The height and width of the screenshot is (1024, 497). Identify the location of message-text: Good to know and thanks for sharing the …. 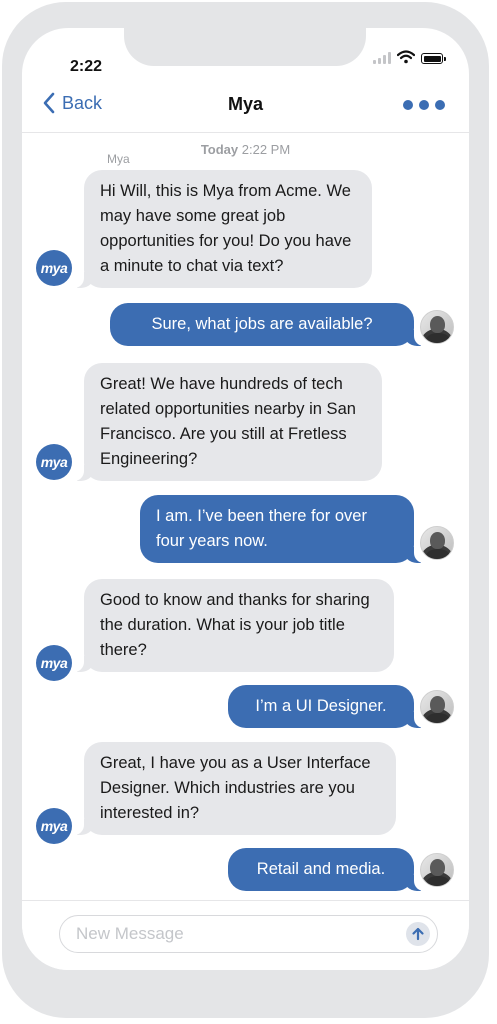
(235, 625).